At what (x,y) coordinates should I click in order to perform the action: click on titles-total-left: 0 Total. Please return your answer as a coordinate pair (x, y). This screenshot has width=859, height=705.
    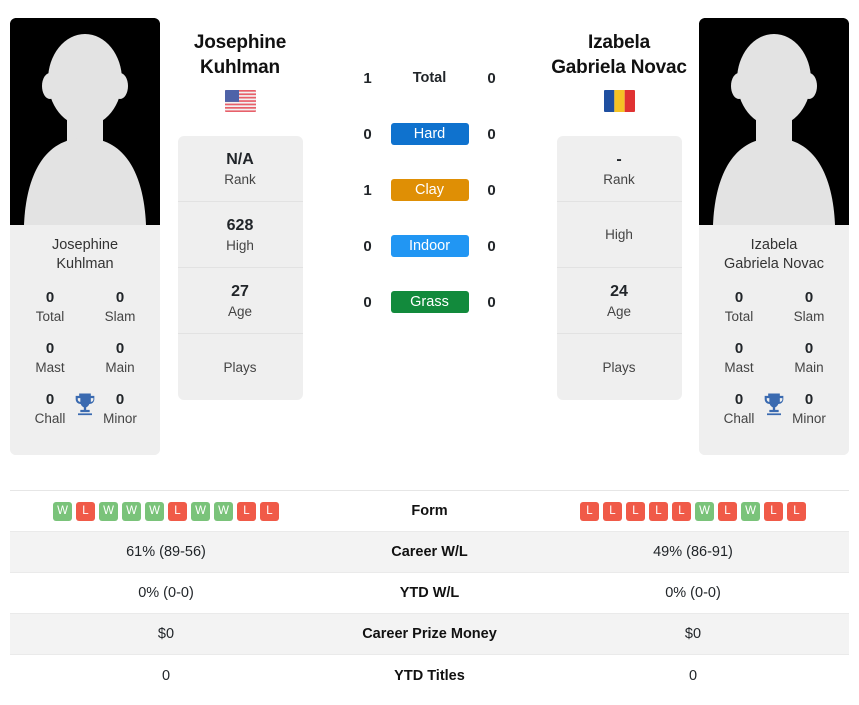
    Looking at the image, I should click on (50, 307).